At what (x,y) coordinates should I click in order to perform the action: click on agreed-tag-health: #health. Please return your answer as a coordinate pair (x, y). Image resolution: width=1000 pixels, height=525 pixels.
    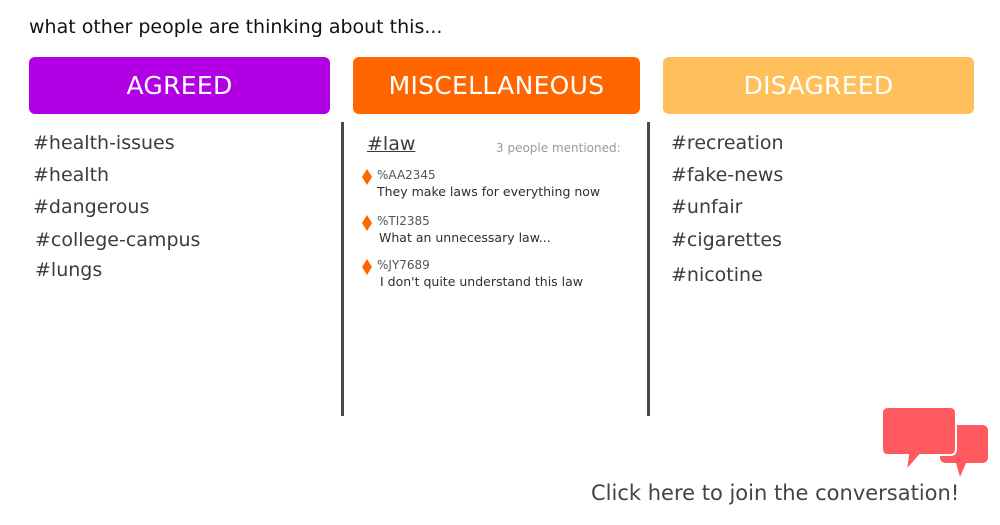
    Looking at the image, I should click on (71, 175).